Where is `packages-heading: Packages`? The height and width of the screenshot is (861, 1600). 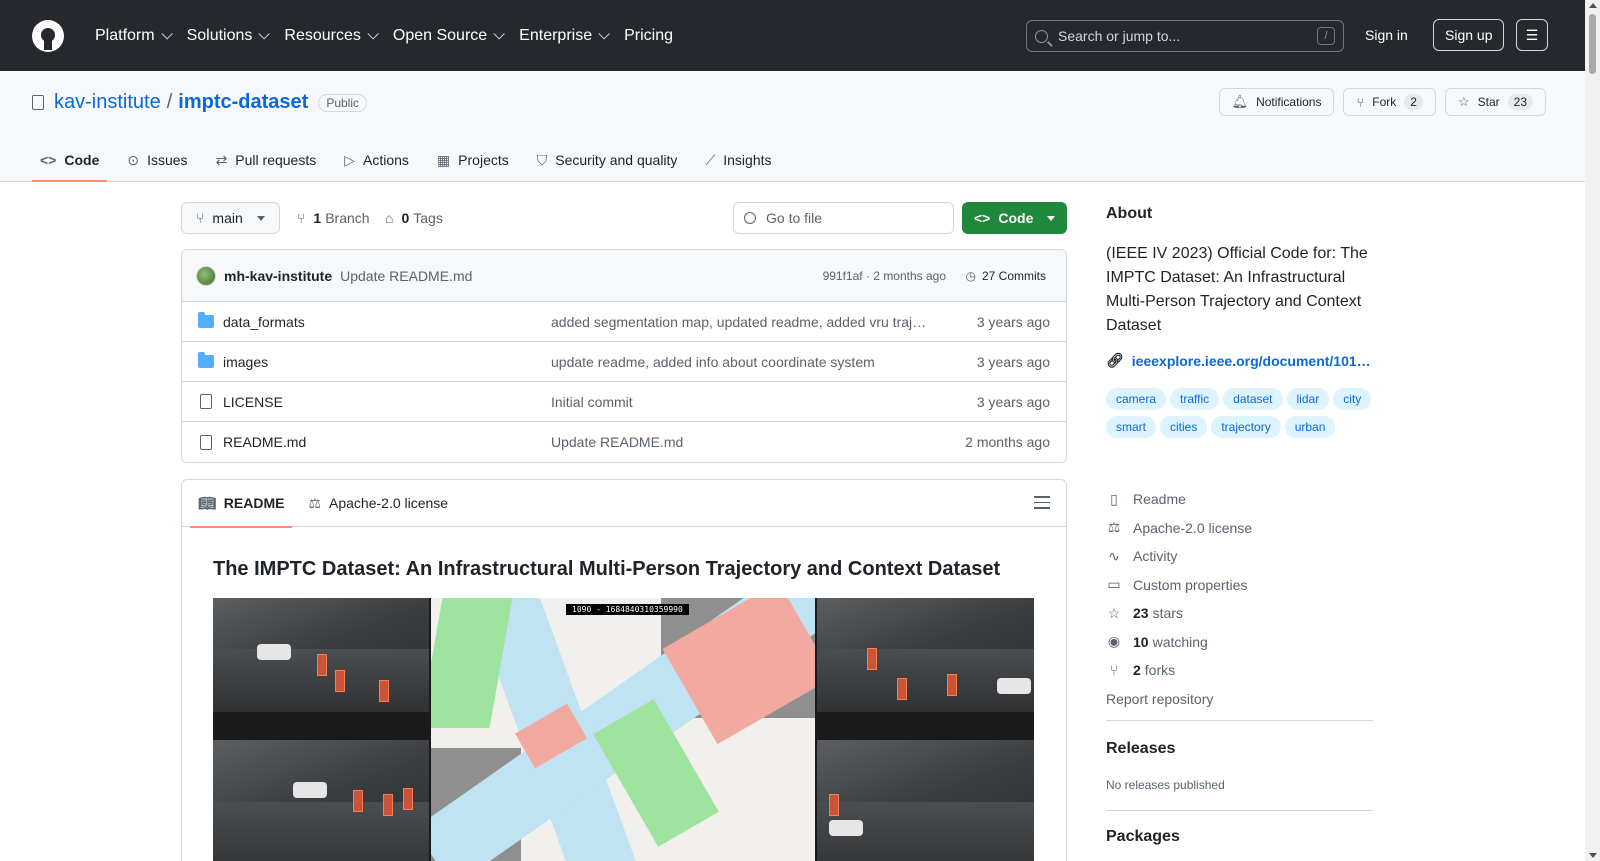 packages-heading: Packages is located at coordinates (1143, 837).